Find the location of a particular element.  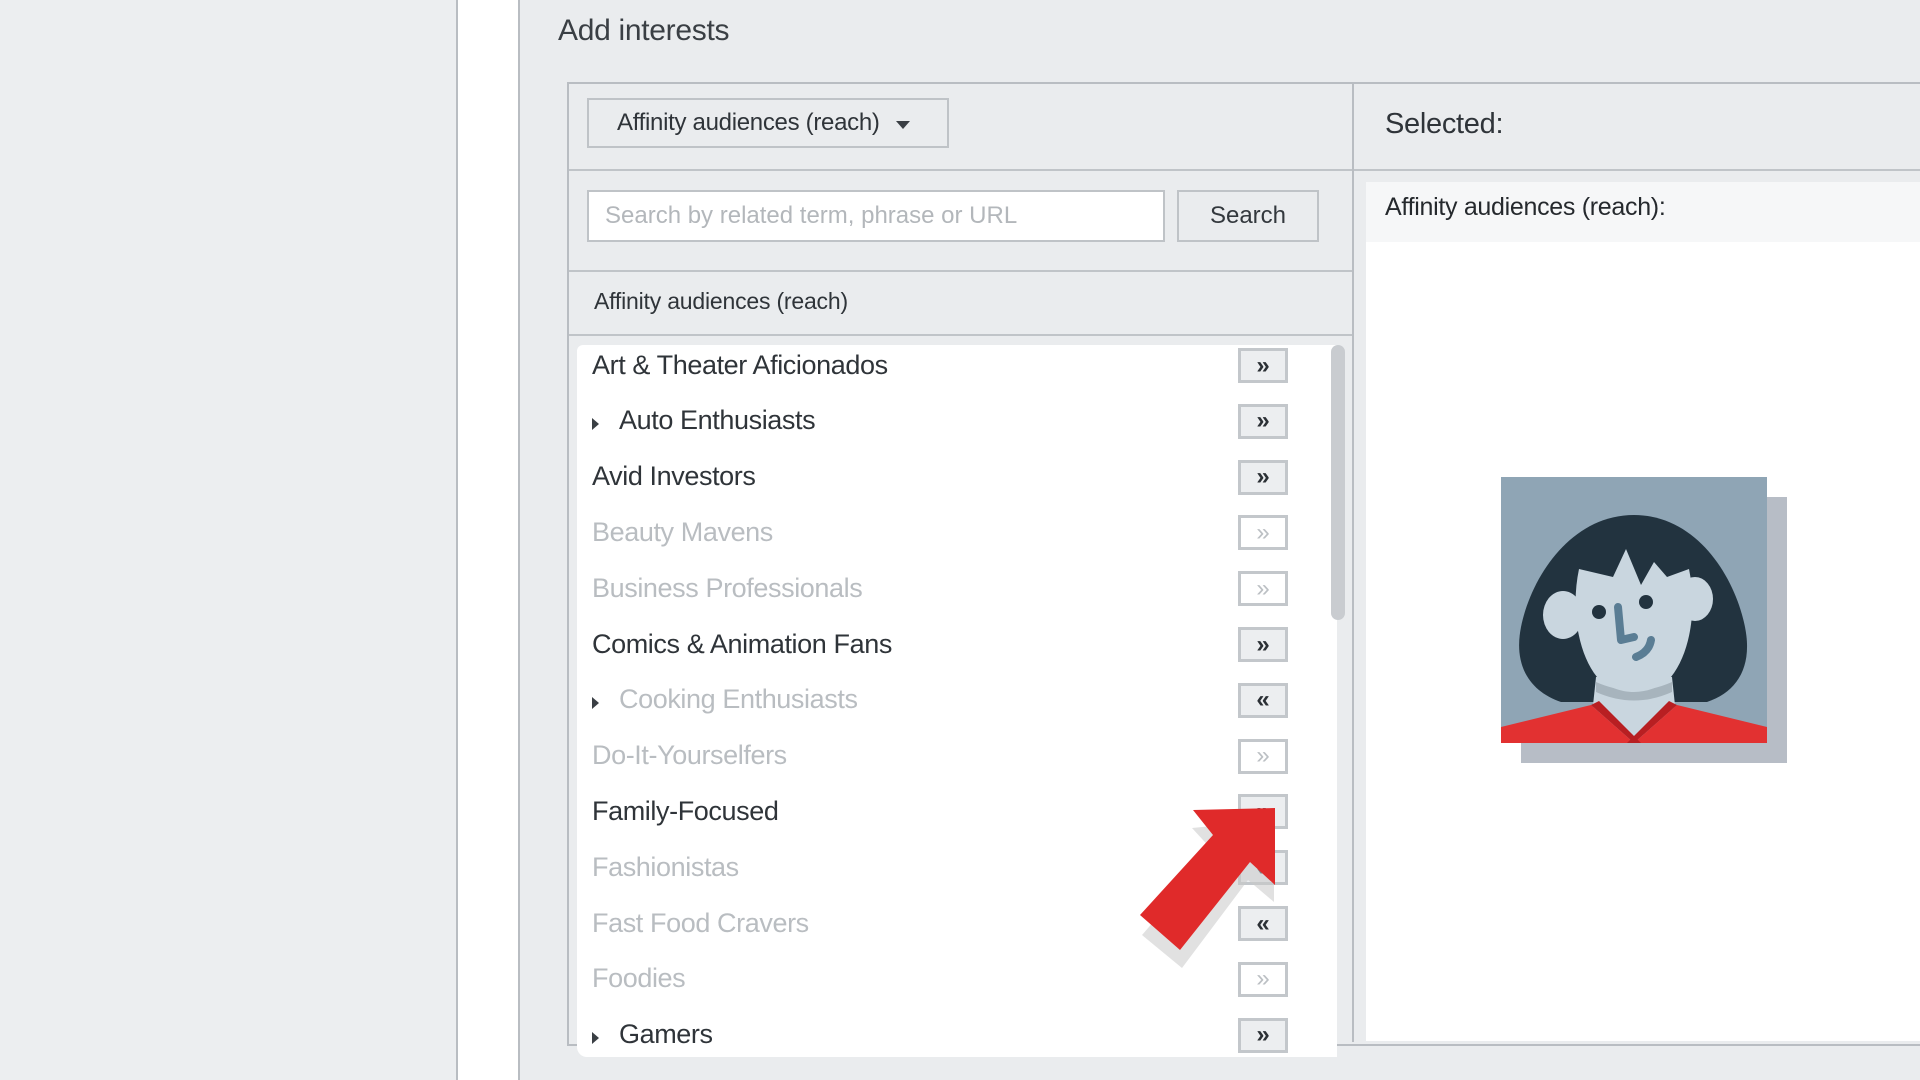

list-item-label: Fast Food Cravers is located at coordinates (700, 922).